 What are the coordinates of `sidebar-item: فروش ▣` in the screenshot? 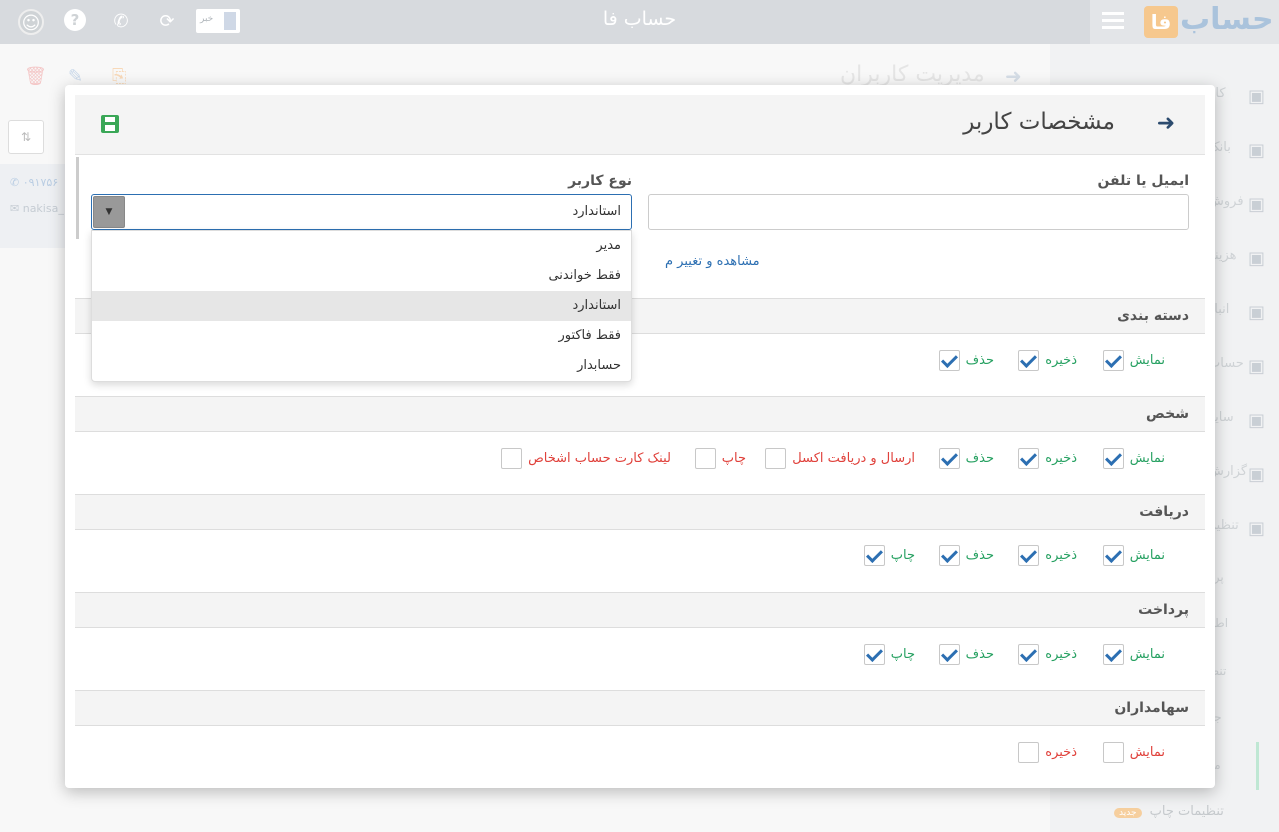 It's located at (1238, 204).